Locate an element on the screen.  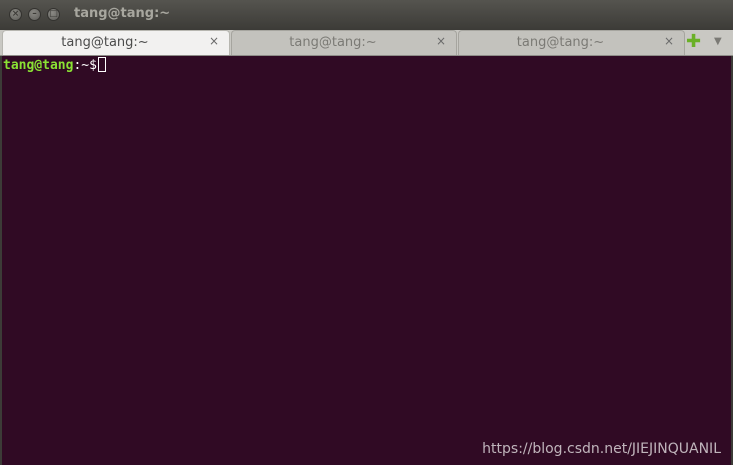
tab-1: tang@tang:~ × is located at coordinates (116, 42).